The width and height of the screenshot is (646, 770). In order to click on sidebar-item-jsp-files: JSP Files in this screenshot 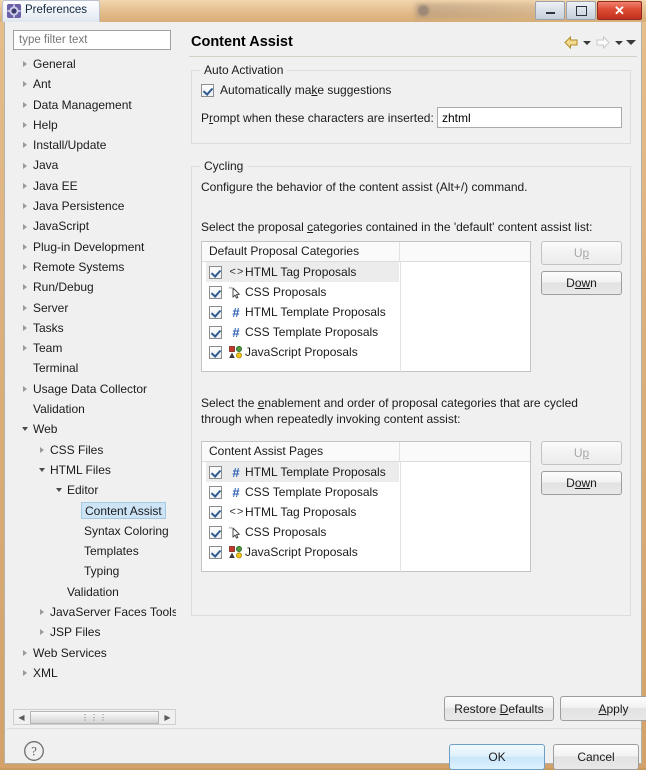, I will do `click(94, 632)`.